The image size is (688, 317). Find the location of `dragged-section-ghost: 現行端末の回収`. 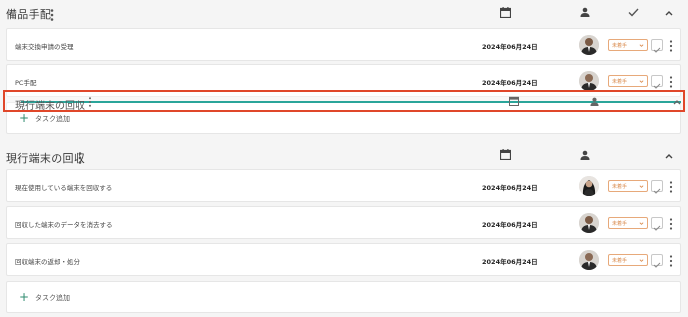

dragged-section-ghost: 現行端末の回収 is located at coordinates (344, 101).